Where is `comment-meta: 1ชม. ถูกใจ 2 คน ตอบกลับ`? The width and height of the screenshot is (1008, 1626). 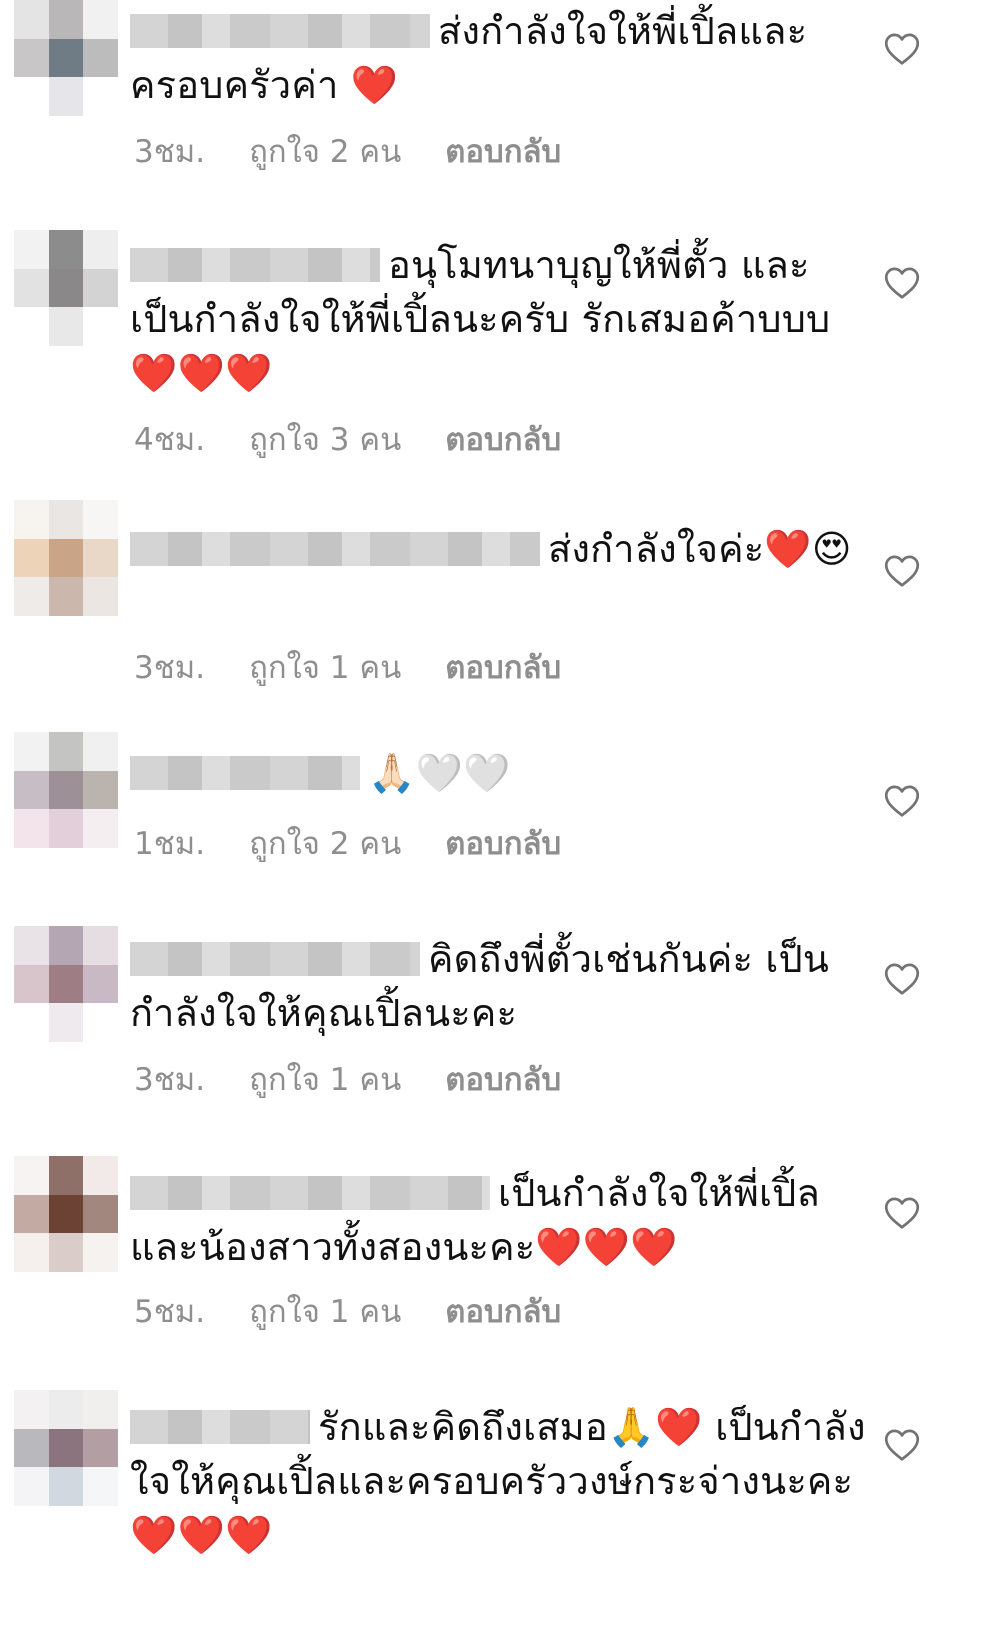
comment-meta: 1ชม. ถูกใจ 2 คน ตอบกลับ is located at coordinates (347, 843).